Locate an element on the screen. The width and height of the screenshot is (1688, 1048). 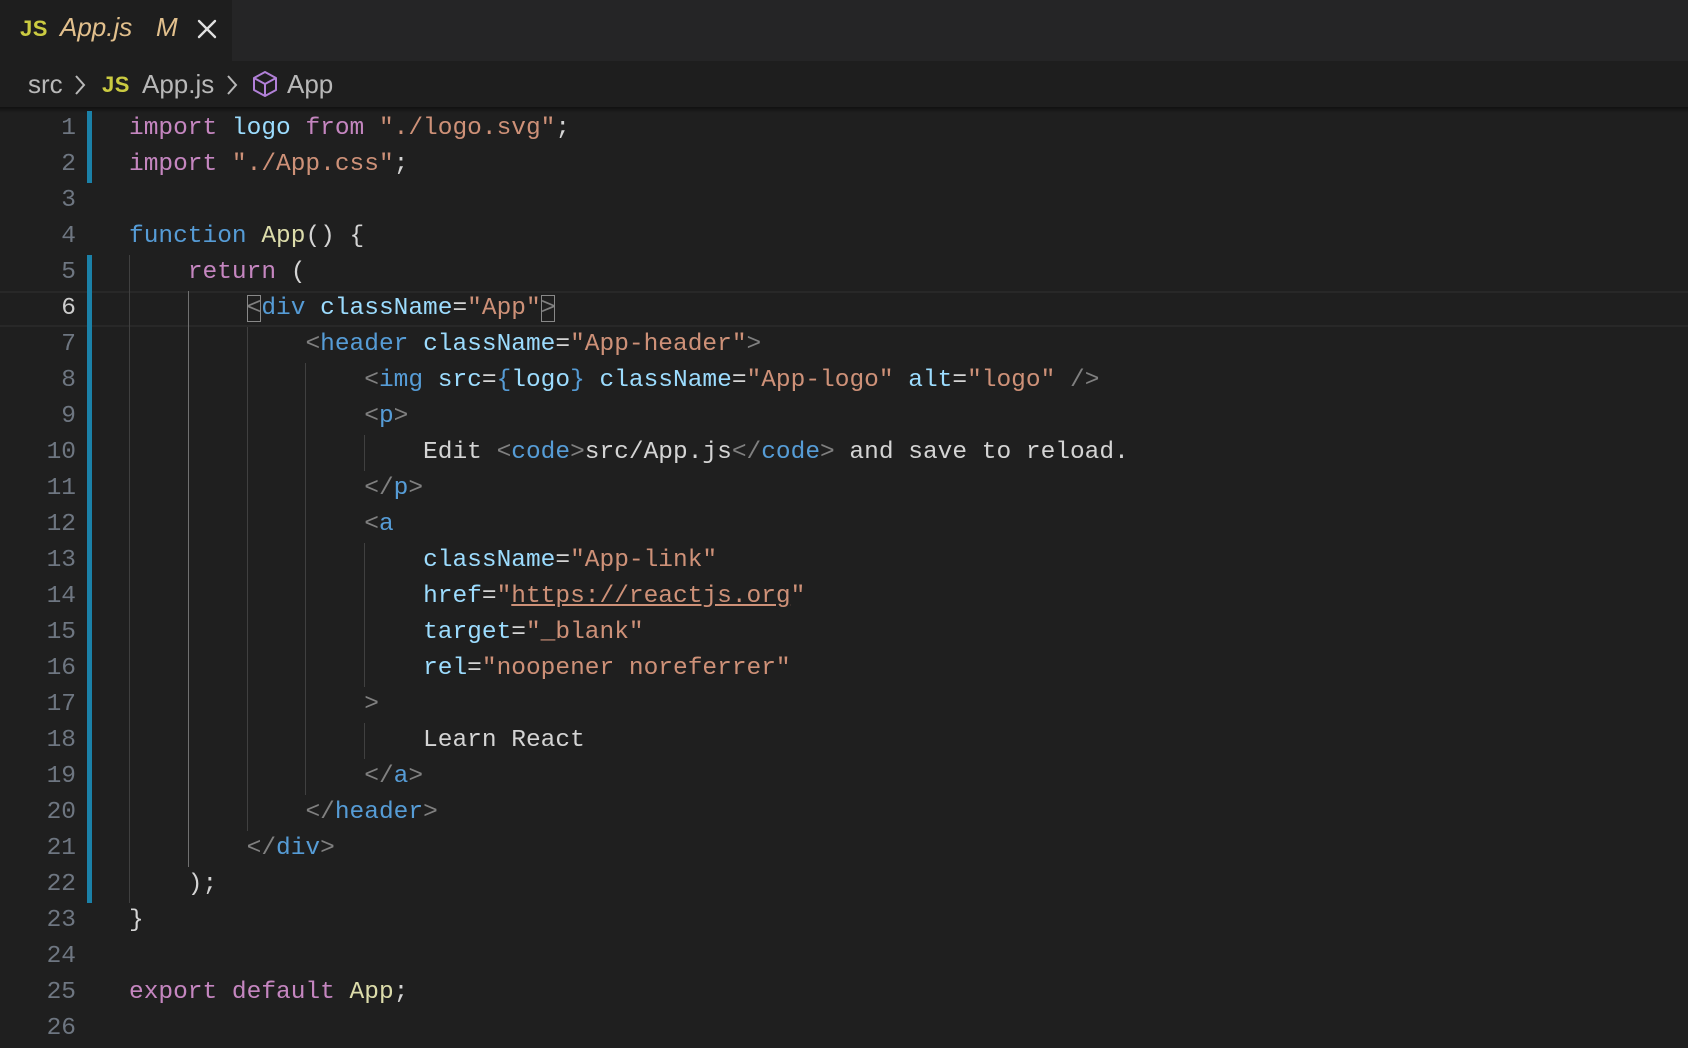
code-text: <header className="App-header"> is located at coordinates (533, 344).